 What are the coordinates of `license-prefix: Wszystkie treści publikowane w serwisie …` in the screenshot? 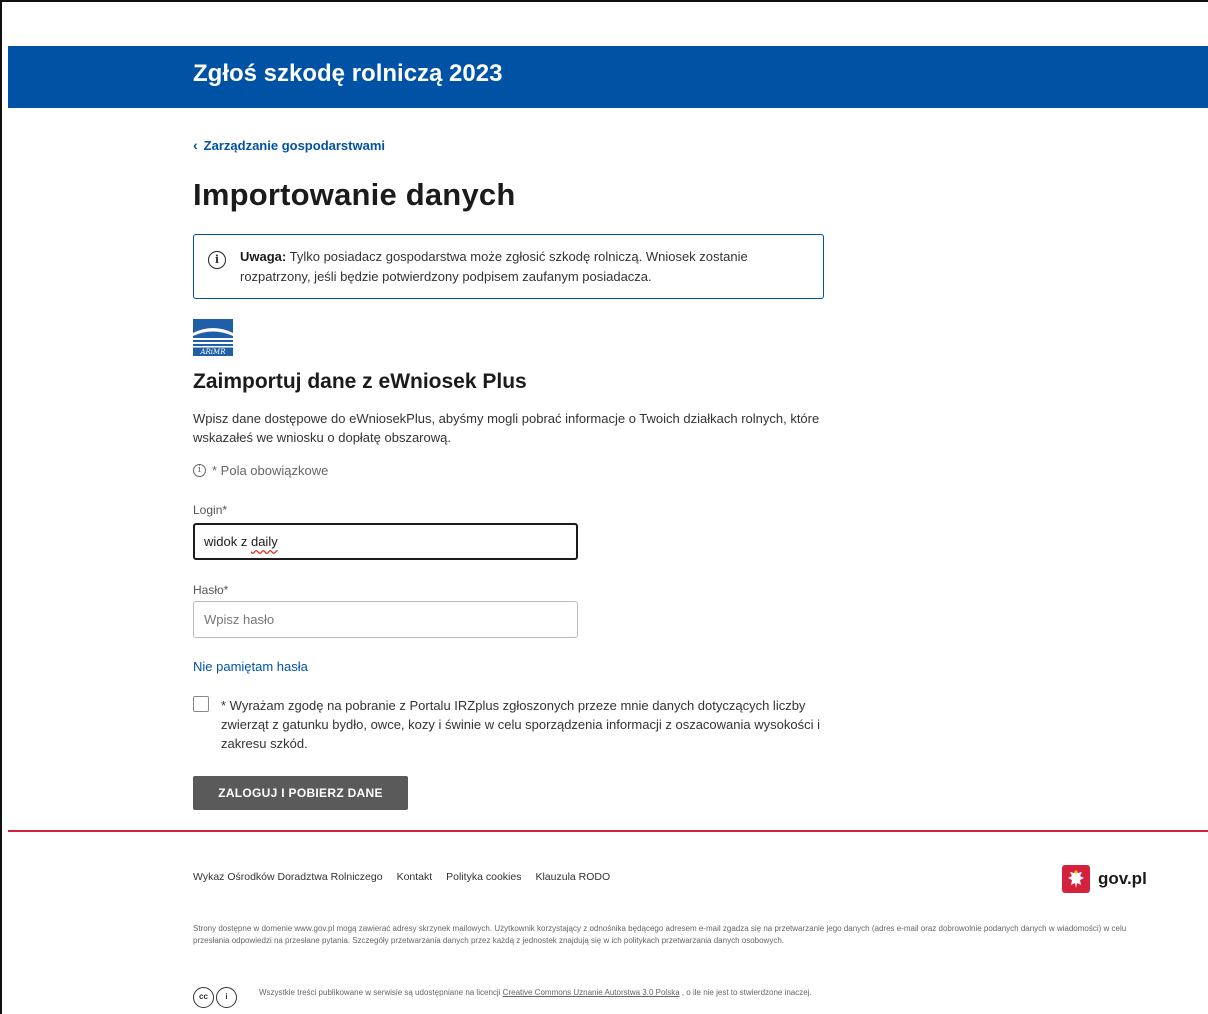 It's located at (381, 992).